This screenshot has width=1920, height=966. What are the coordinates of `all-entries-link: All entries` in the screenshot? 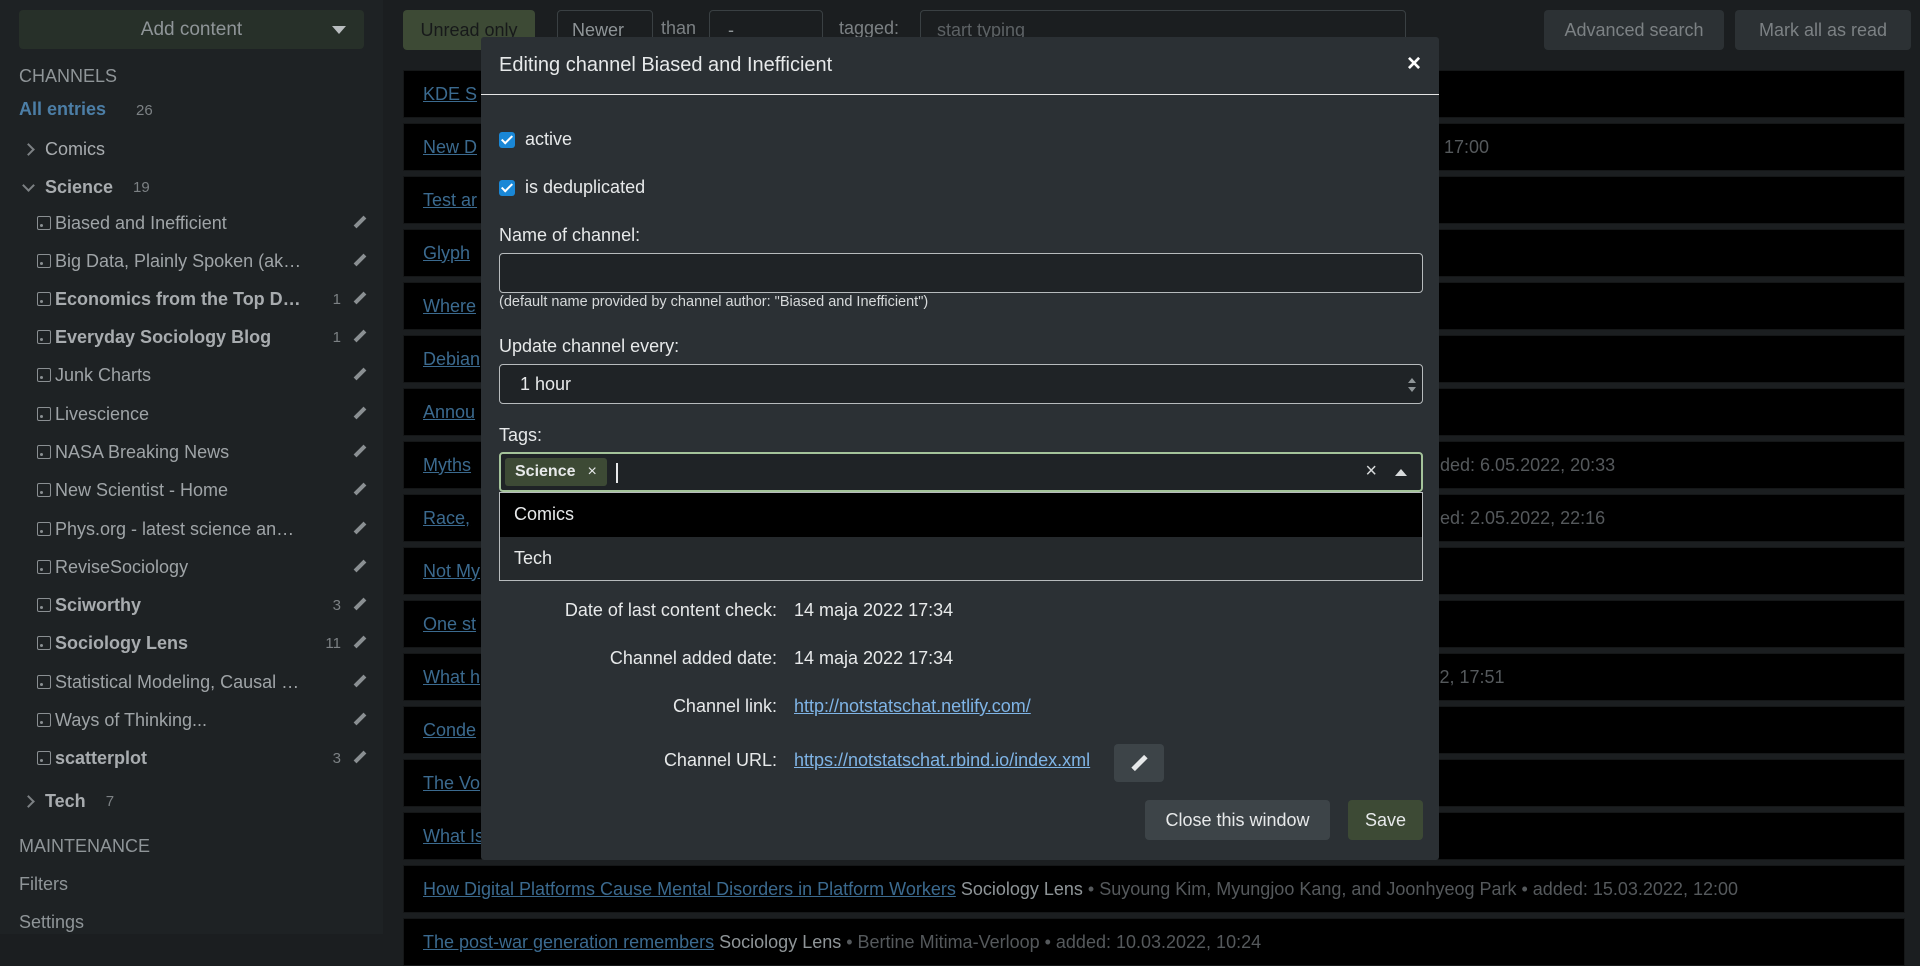 It's located at (62, 109).